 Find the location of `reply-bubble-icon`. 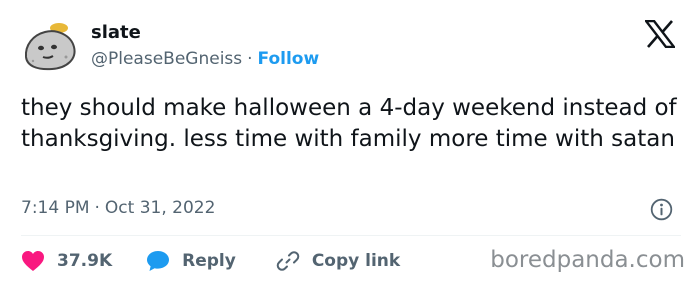

reply-bubble-icon is located at coordinates (158, 261).